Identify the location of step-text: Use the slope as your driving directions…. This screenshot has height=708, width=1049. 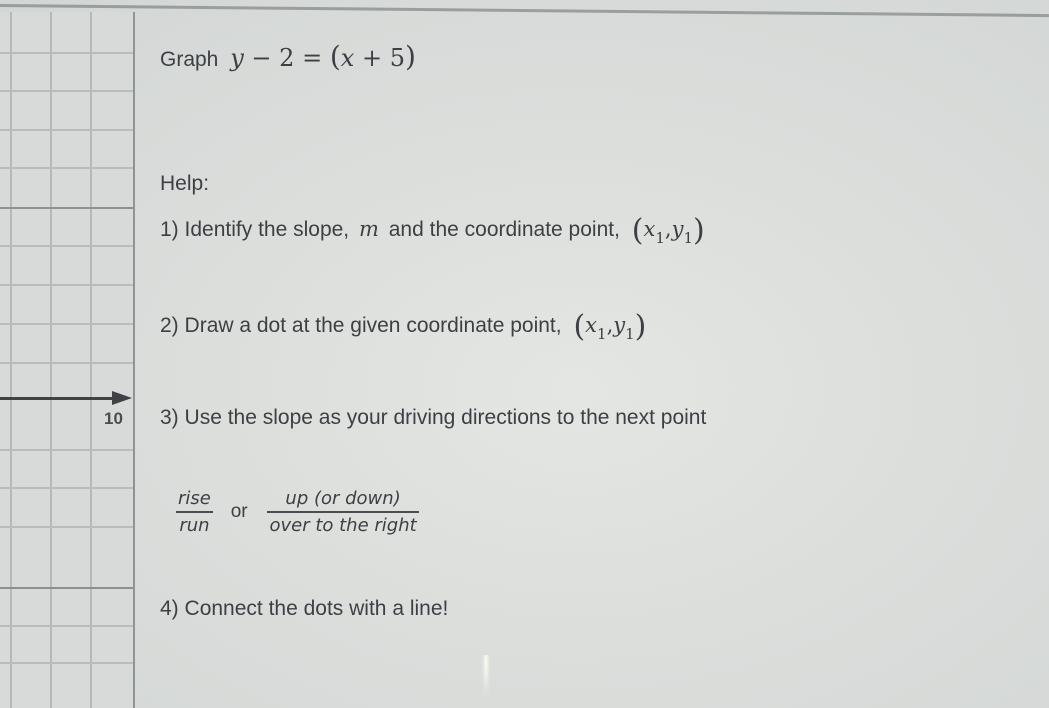
(445, 417).